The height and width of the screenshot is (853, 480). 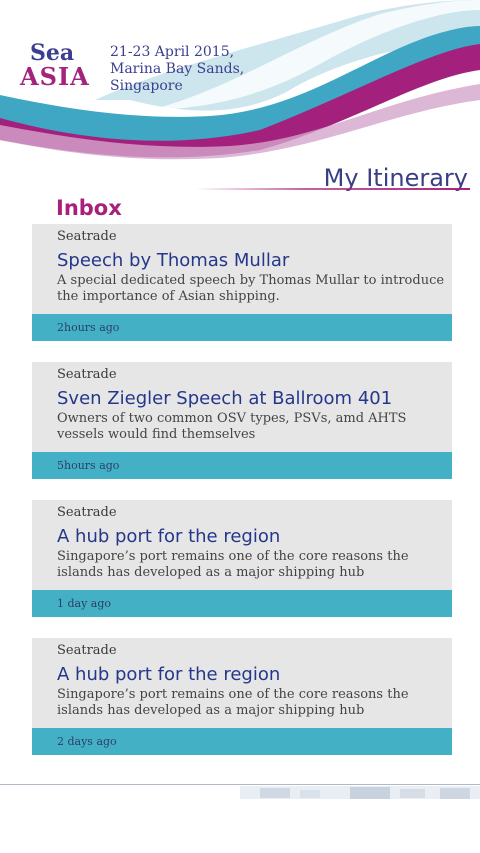 What do you see at coordinates (88, 465) in the screenshot?
I see `message-time: 5hours ago` at bounding box center [88, 465].